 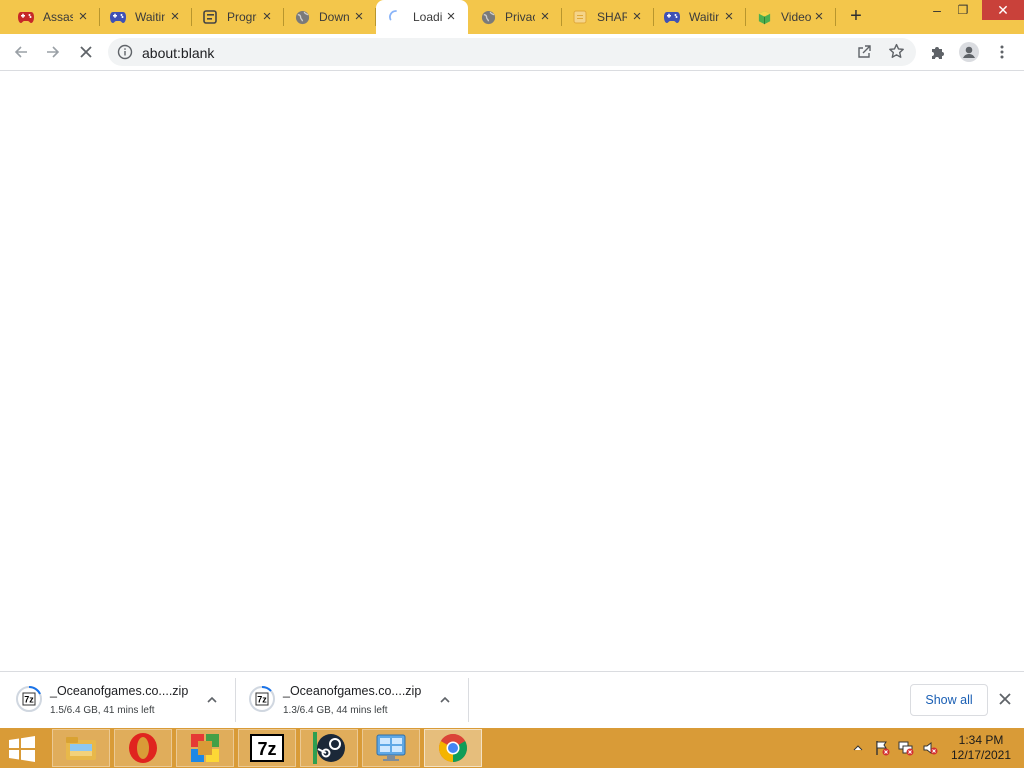 What do you see at coordinates (882, 748) in the screenshot?
I see `action-center-flag-icon` at bounding box center [882, 748].